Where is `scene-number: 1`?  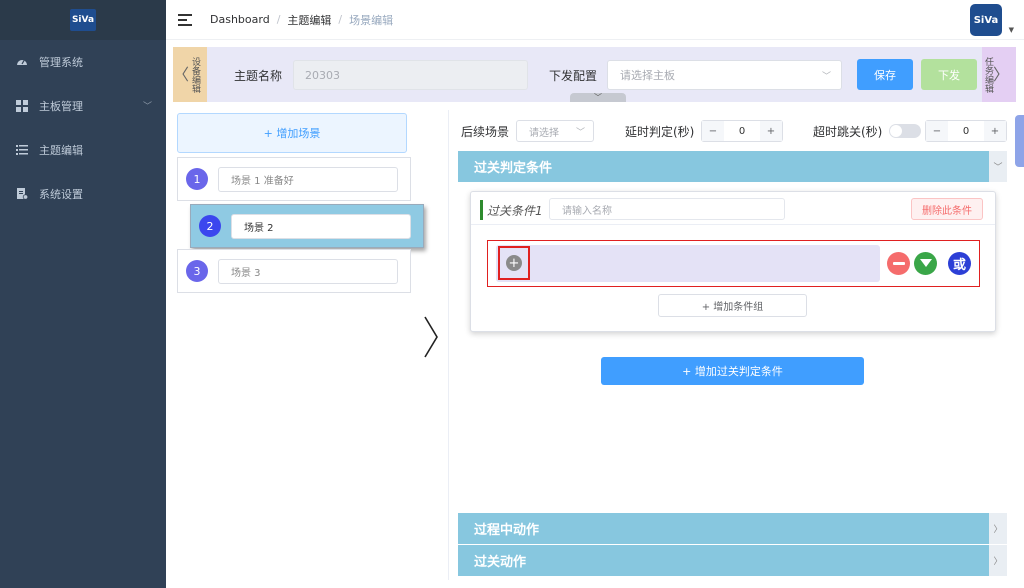
scene-number: 1 is located at coordinates (197, 179).